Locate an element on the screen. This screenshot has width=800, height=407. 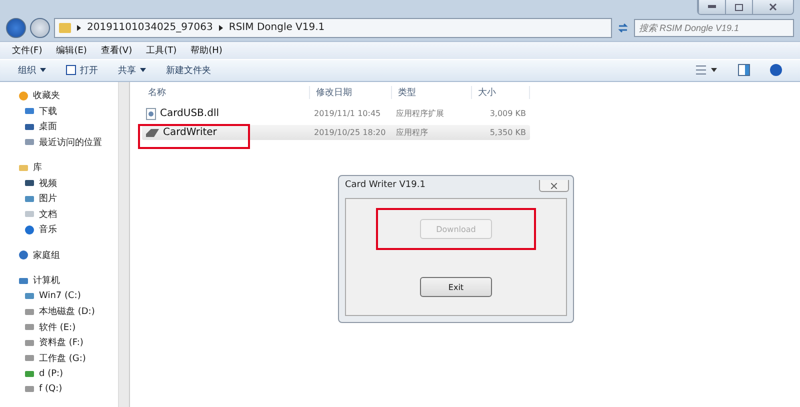
sidebar-item: 下载 is located at coordinates (59, 112).